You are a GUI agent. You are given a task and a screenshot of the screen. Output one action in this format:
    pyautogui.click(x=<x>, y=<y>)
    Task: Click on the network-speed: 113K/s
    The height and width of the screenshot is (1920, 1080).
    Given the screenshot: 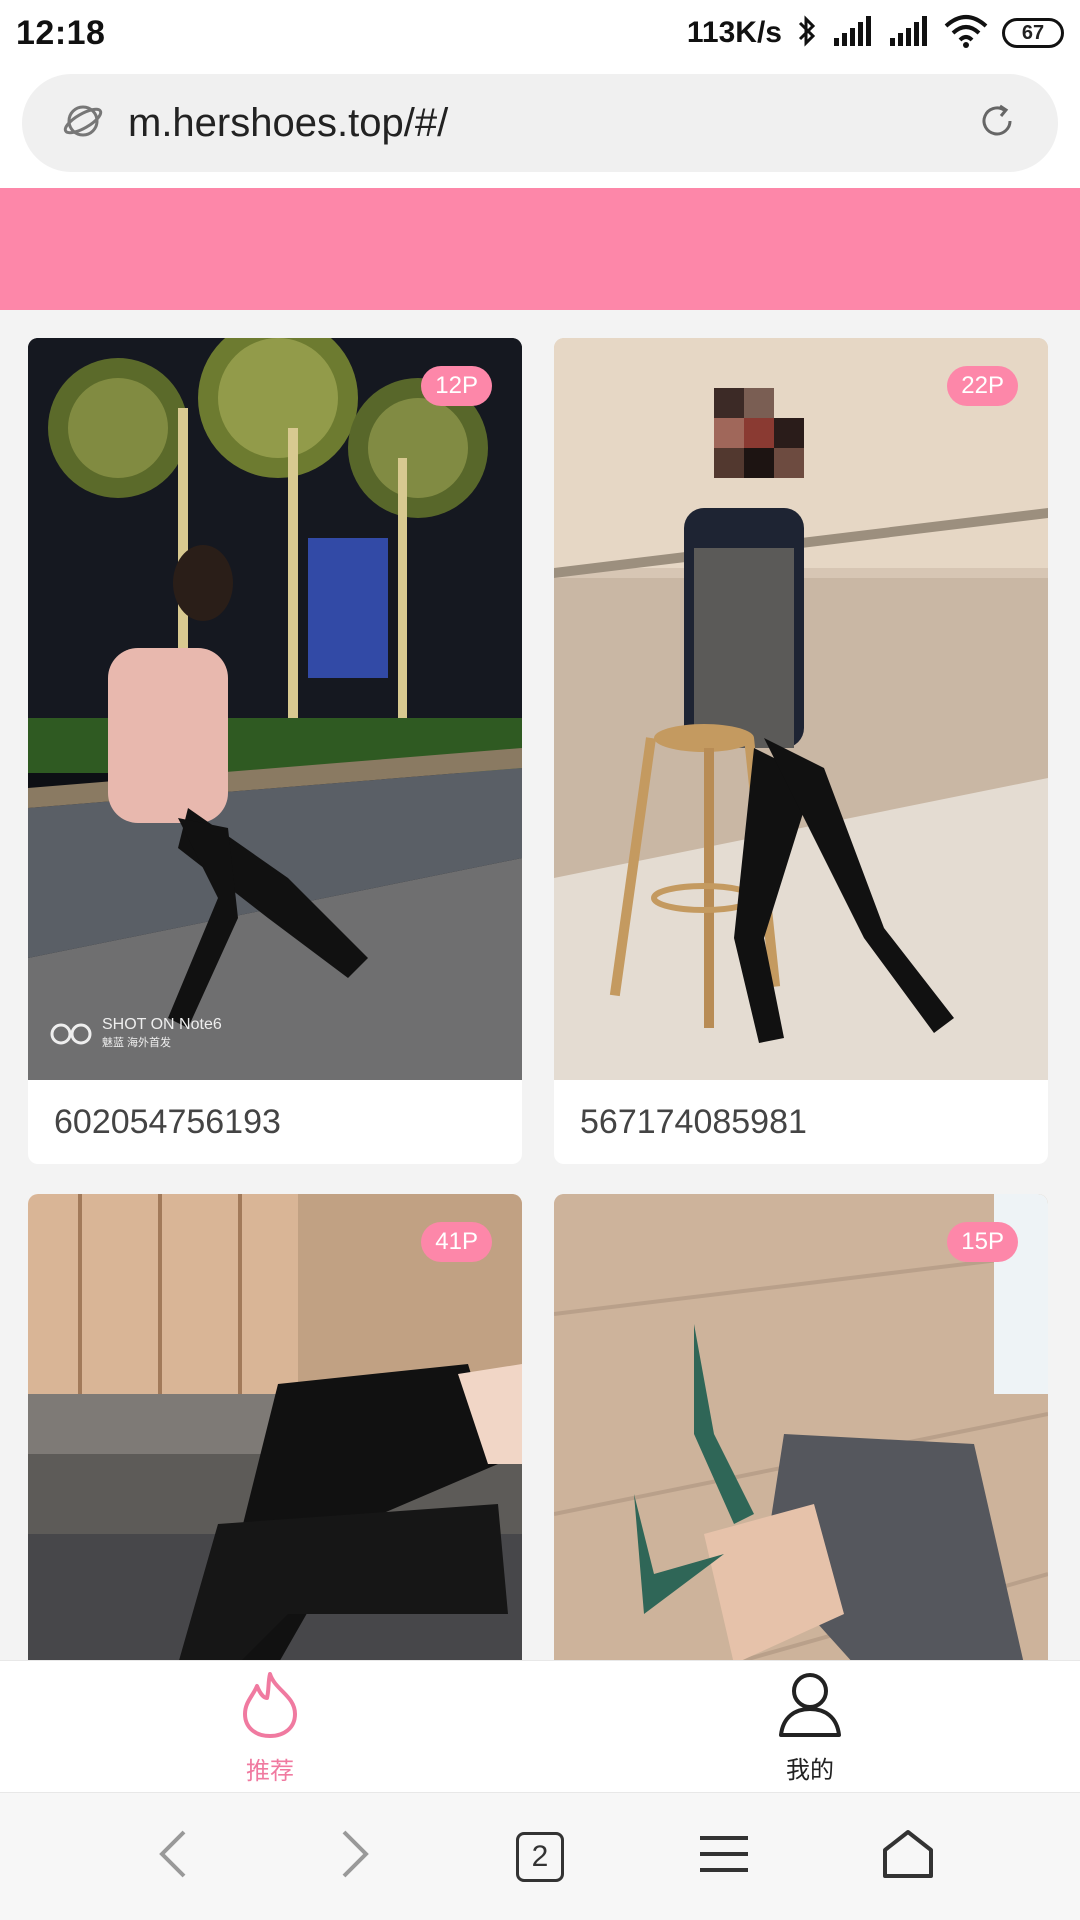 What is the action you would take?
    pyautogui.click(x=734, y=32)
    